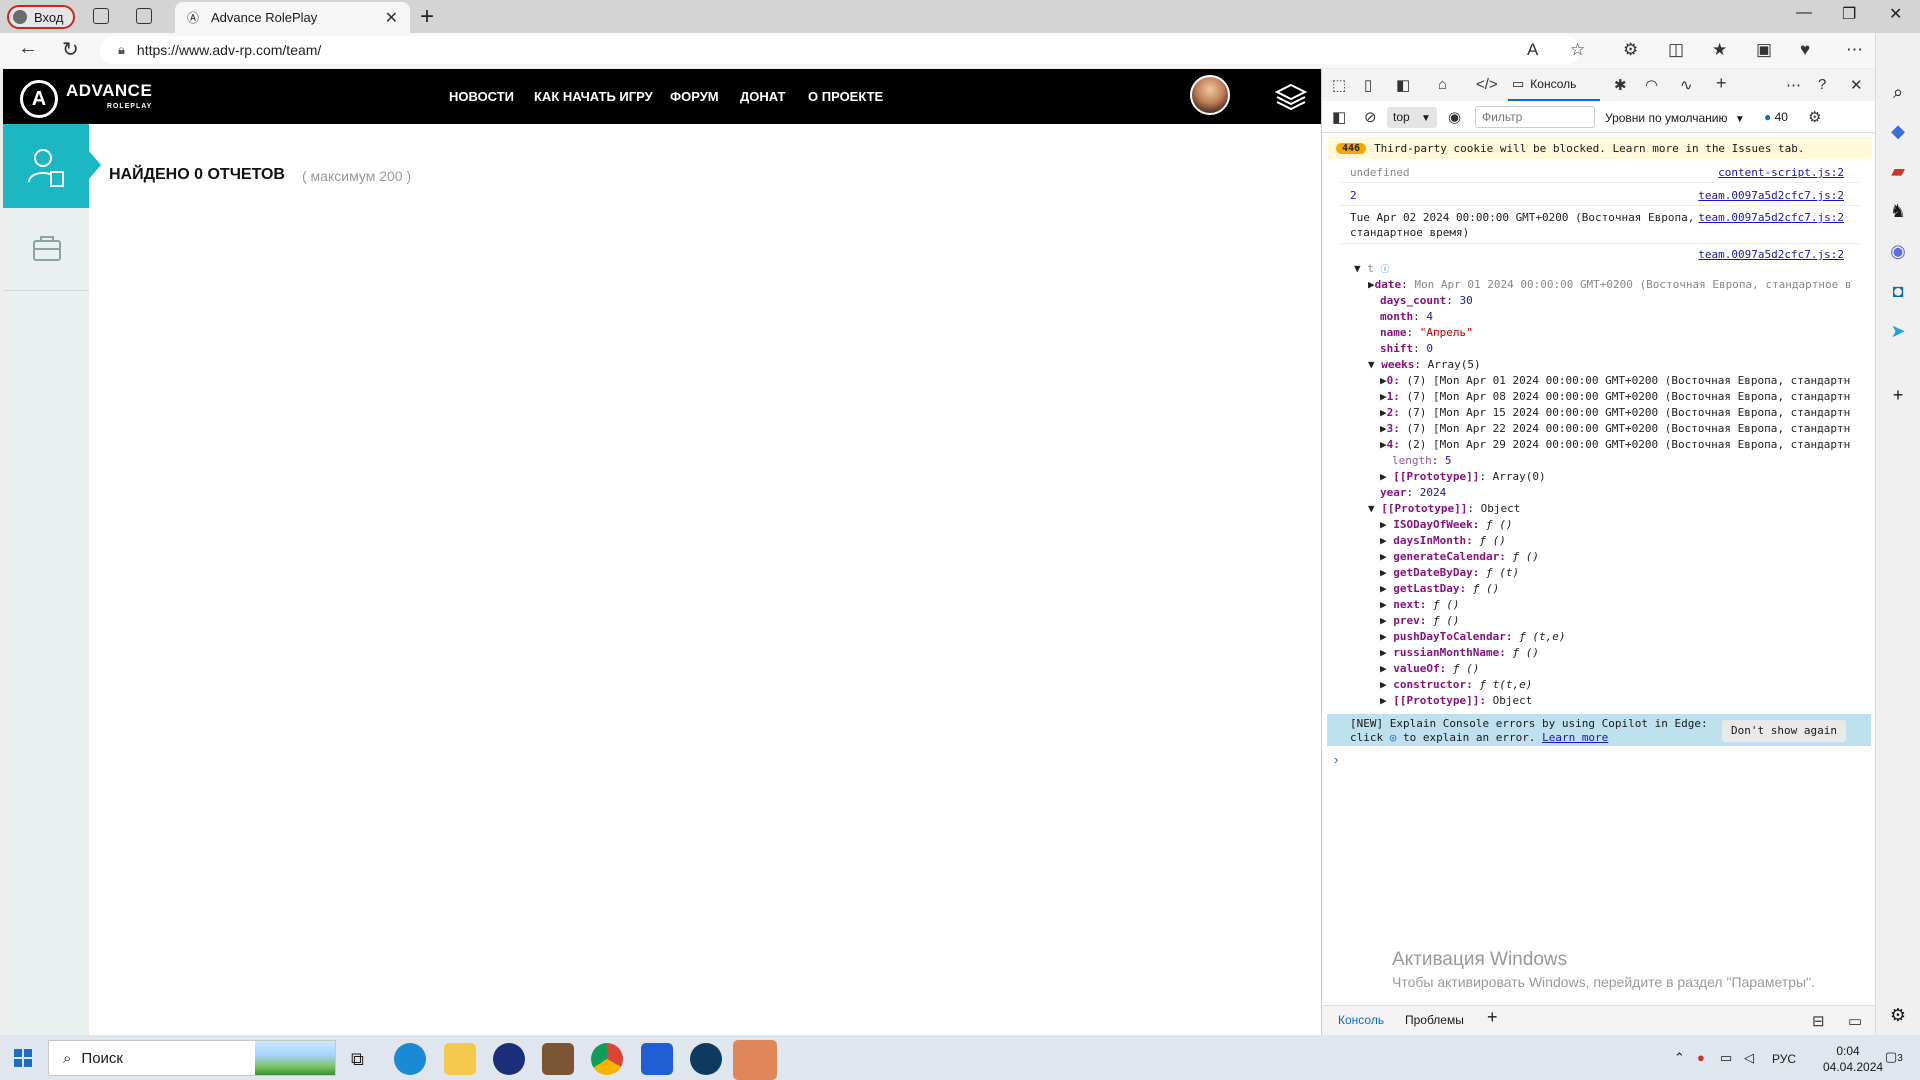  I want to click on browser-essentials-icon: ♥, so click(1805, 50).